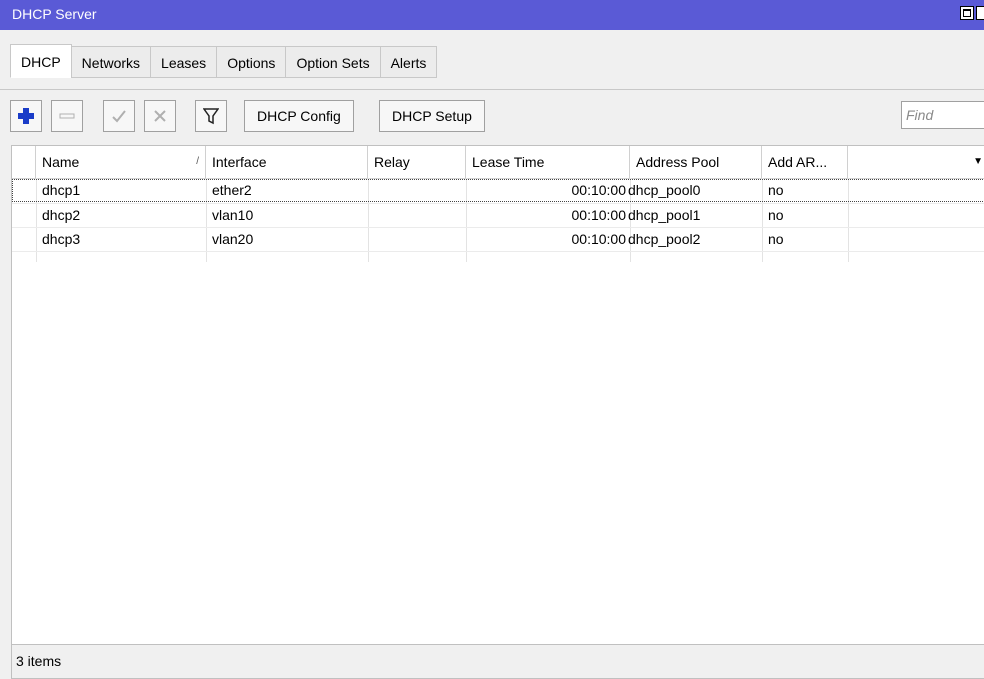  Describe the element at coordinates (696, 162) in the screenshot. I see `column-header-address-pool: Address Pool` at that location.